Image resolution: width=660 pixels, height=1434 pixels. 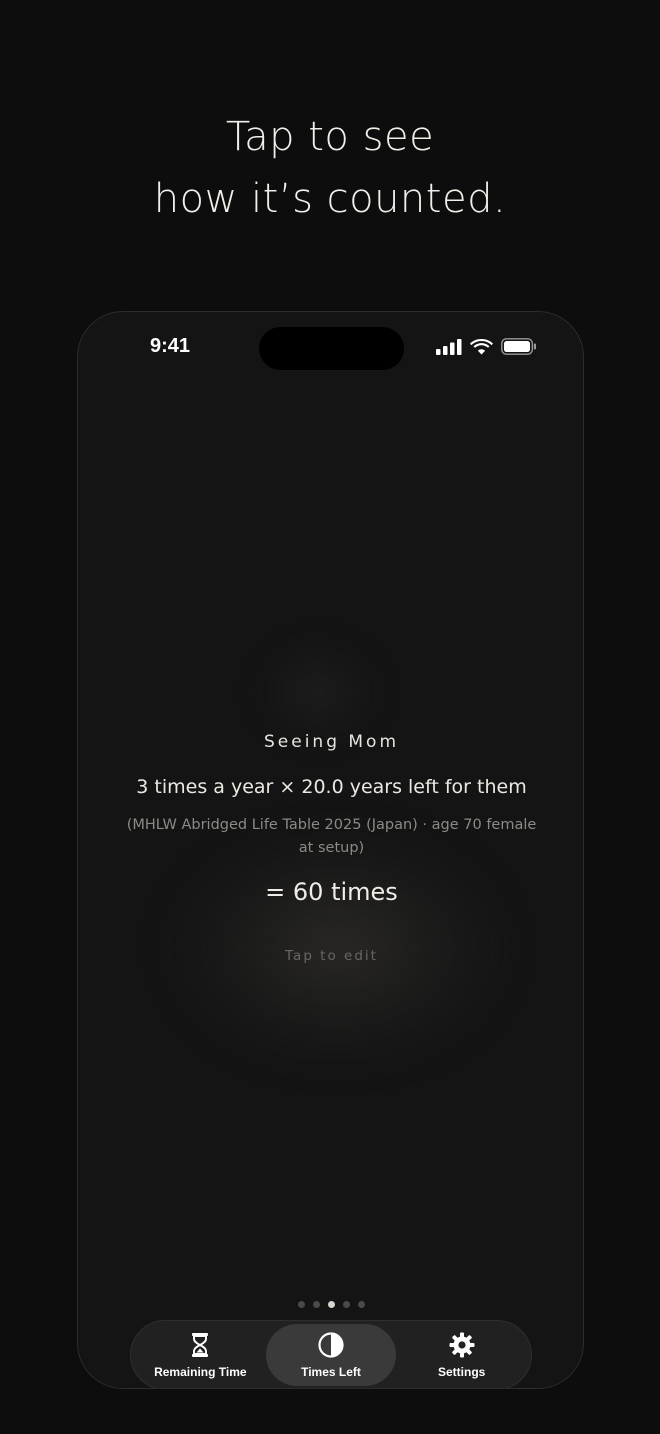 I want to click on gear-icon, so click(x=462, y=1345).